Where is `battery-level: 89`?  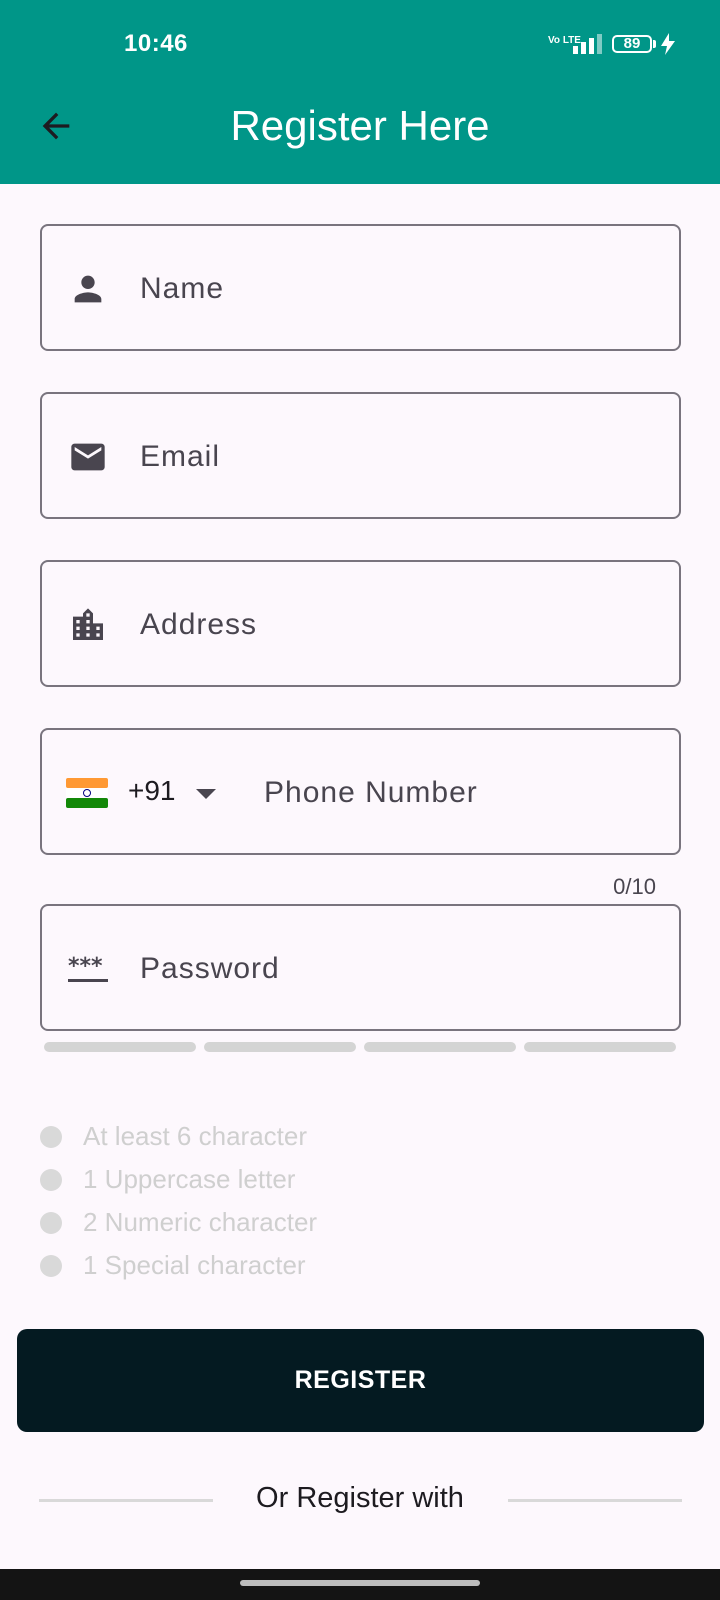 battery-level: 89 is located at coordinates (632, 43).